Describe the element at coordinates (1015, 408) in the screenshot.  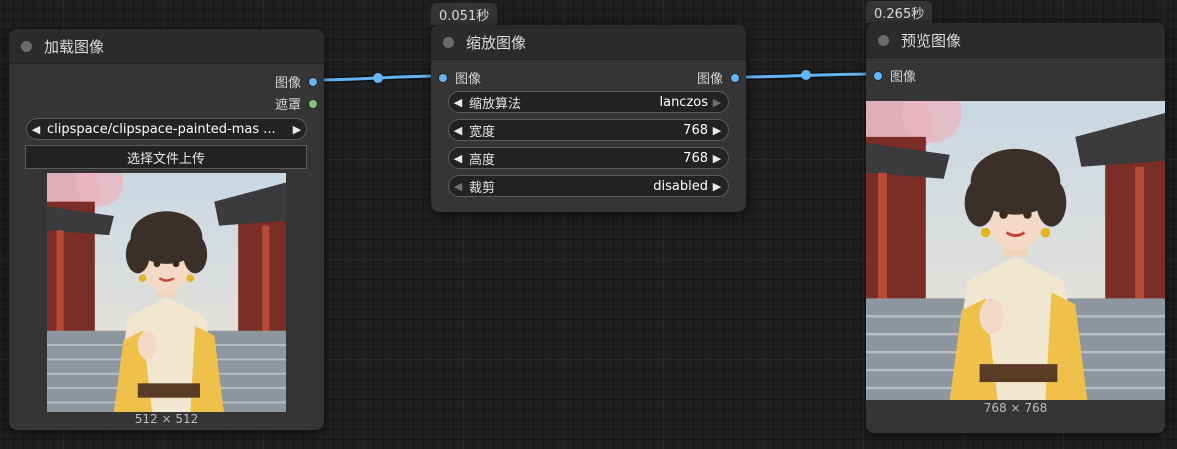
I see `image-size-label: 768 × 768` at that location.